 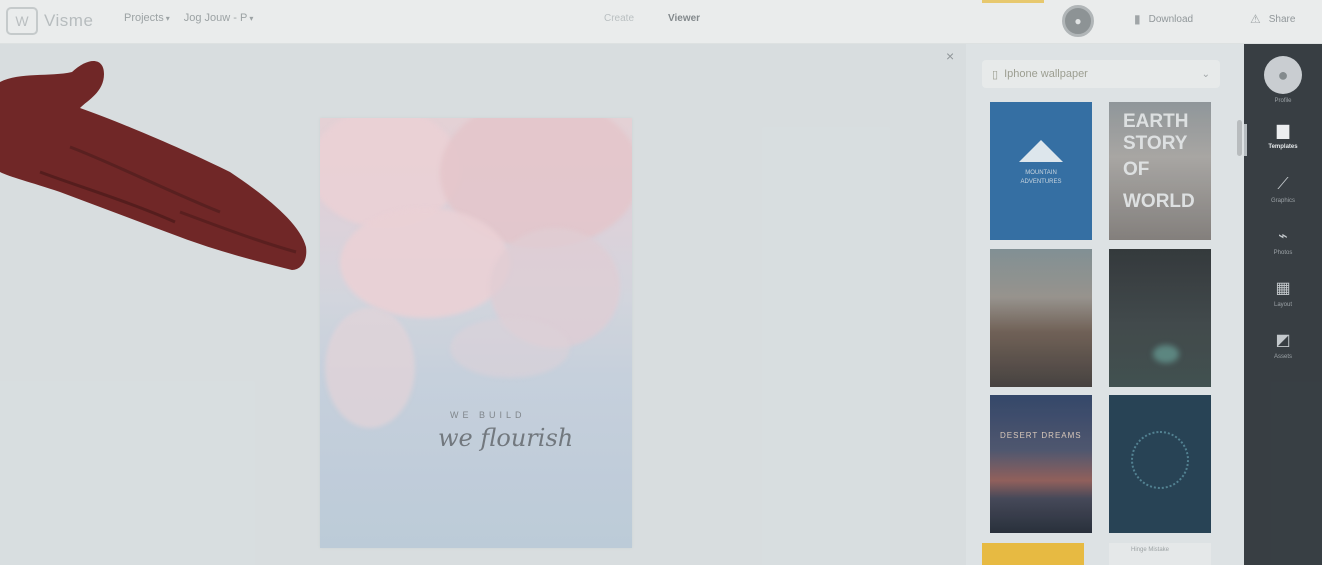 I want to click on template-card: DESERT DREAMS, so click(x=1041, y=464).